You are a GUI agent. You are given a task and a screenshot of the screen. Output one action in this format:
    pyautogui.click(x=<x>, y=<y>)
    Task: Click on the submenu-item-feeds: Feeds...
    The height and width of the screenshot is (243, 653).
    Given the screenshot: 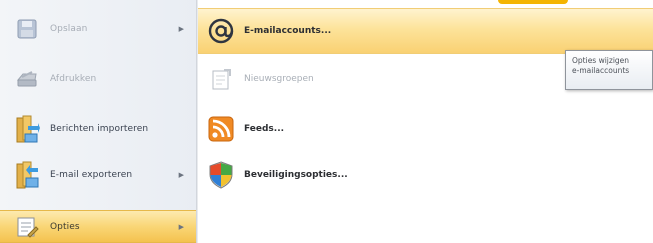 What is the action you would take?
    pyautogui.click(x=425, y=129)
    